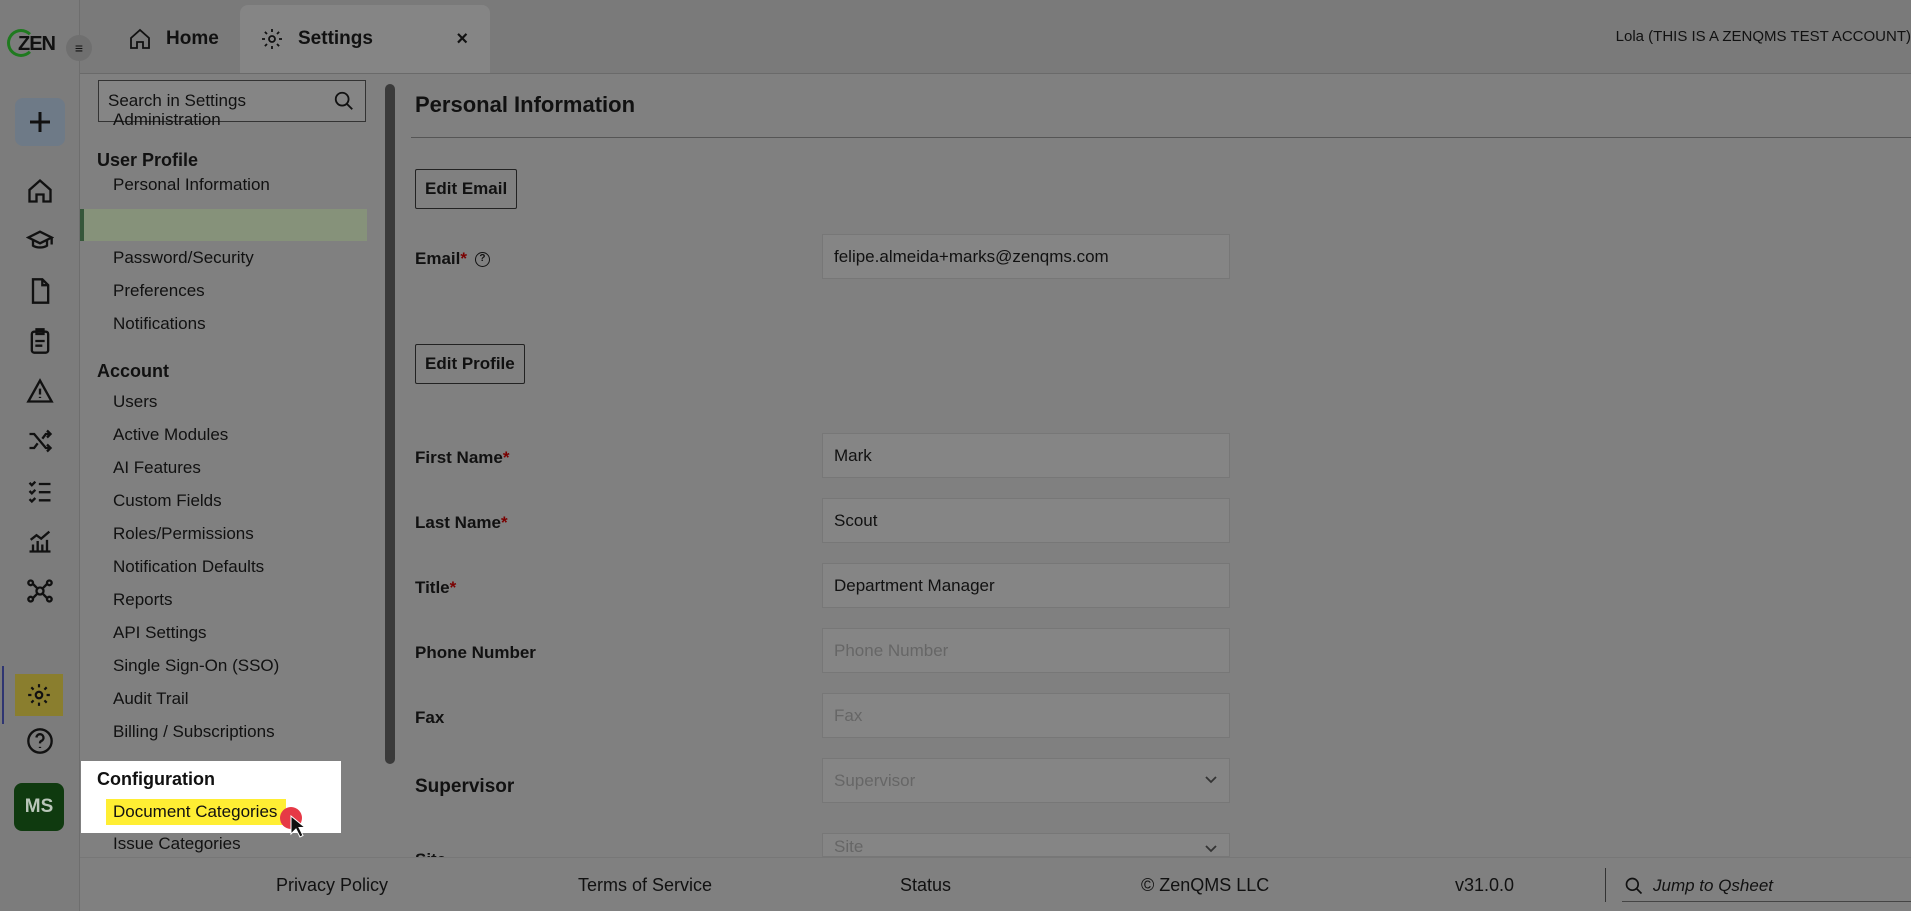 This screenshot has height=911, width=1911. Describe the element at coordinates (191, 185) in the screenshot. I see `sidebar-item-personal-information: Personal Information` at that location.